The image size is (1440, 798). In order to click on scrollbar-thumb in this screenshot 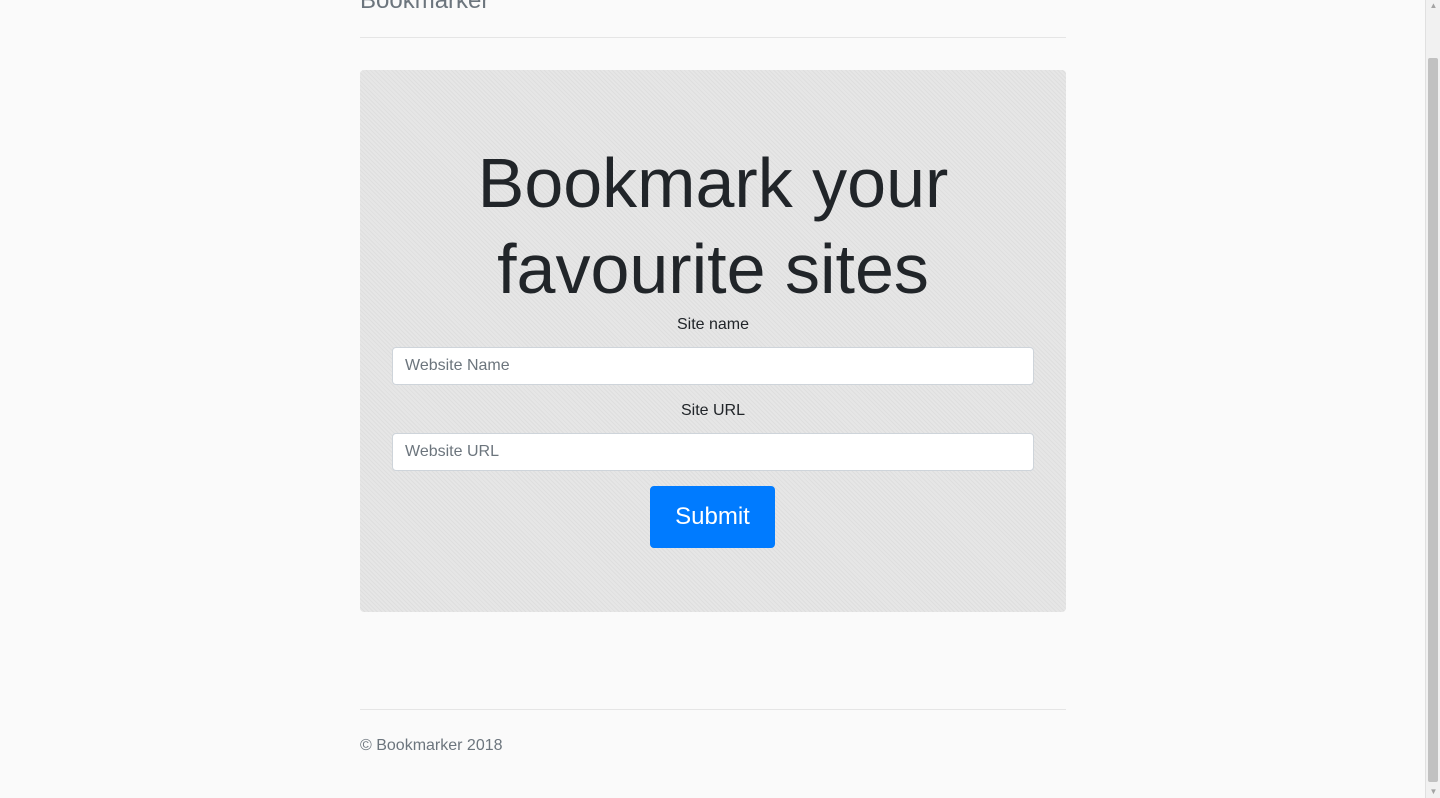, I will do `click(1433, 420)`.